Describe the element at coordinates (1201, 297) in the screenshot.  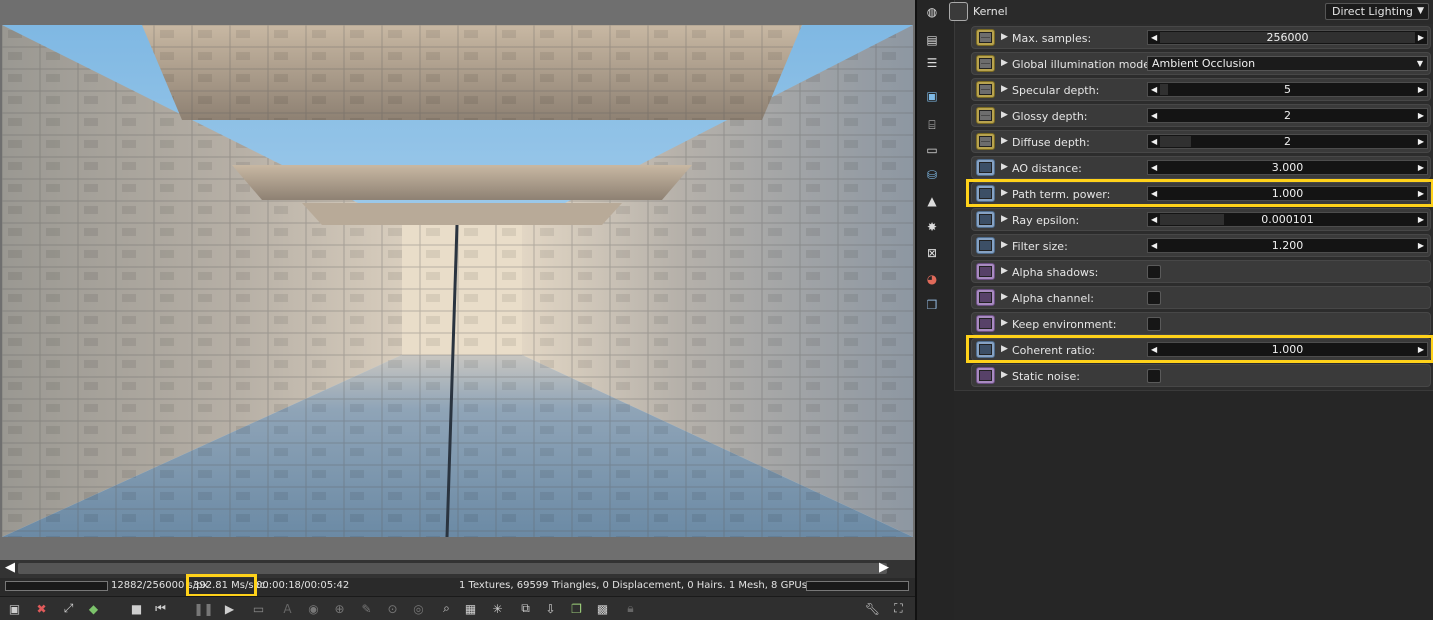
I see `param-row-alpha-channel: ▶ Alpha channel:` at that location.